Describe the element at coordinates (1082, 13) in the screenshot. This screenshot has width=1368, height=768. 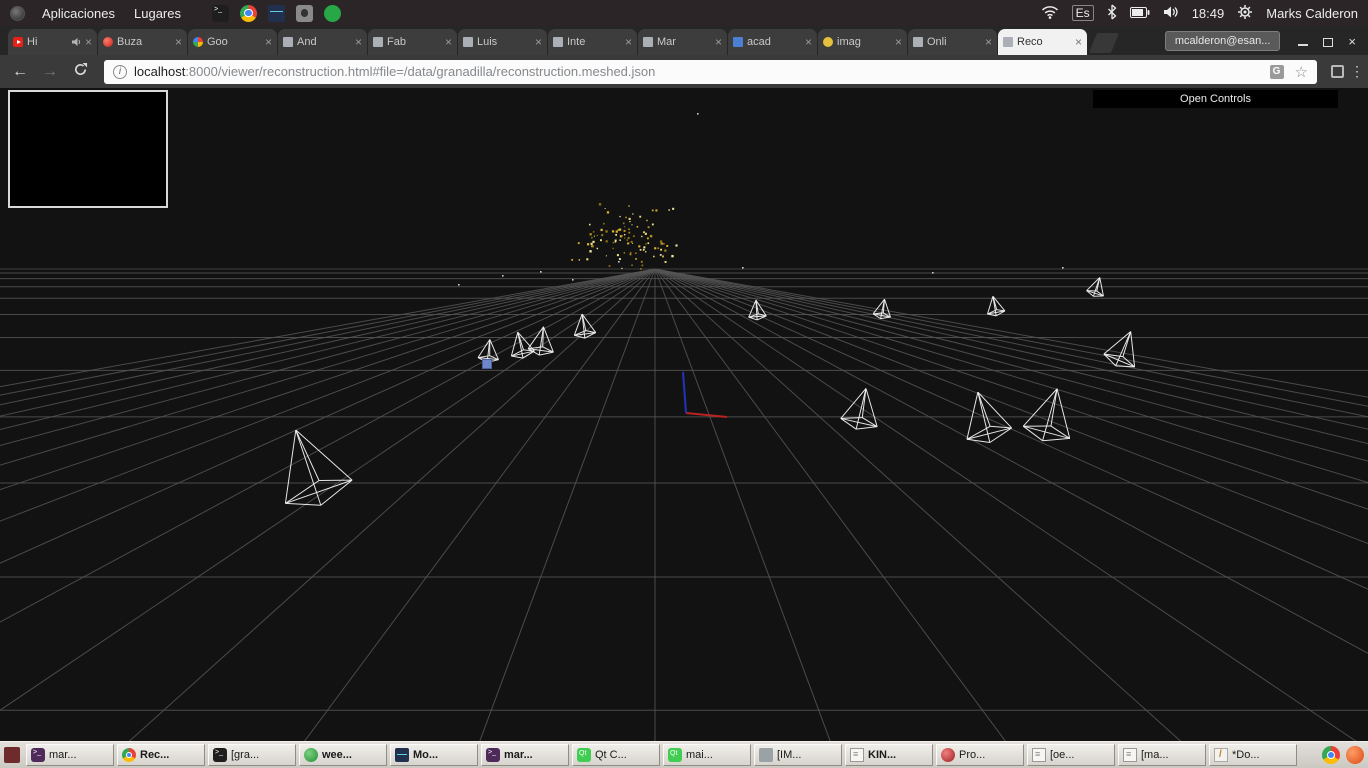
I see `keyboard-layout-indicator: Es` at that location.